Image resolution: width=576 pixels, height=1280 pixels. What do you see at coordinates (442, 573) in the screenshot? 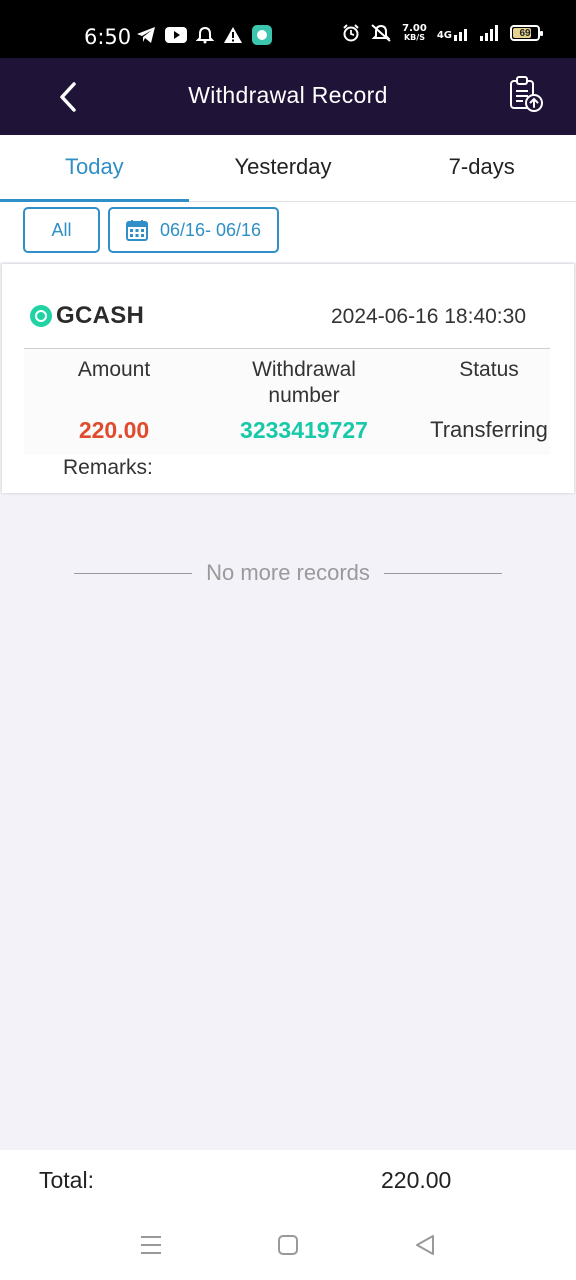
I see `divider-right` at bounding box center [442, 573].